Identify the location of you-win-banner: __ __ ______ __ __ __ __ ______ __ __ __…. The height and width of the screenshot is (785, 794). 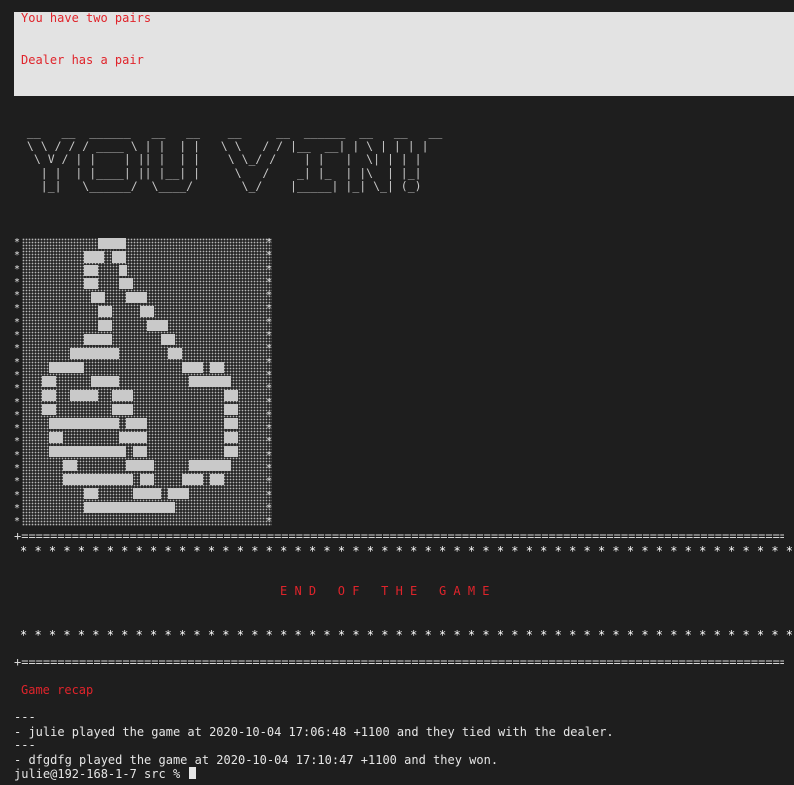
(234, 159).